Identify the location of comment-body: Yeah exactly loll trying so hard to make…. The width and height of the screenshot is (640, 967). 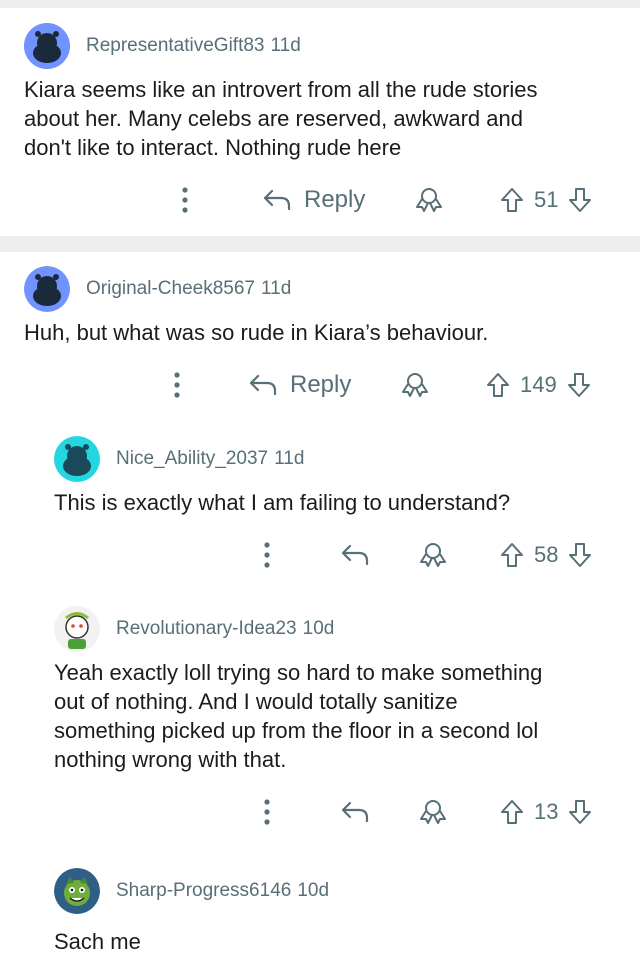
(298, 716).